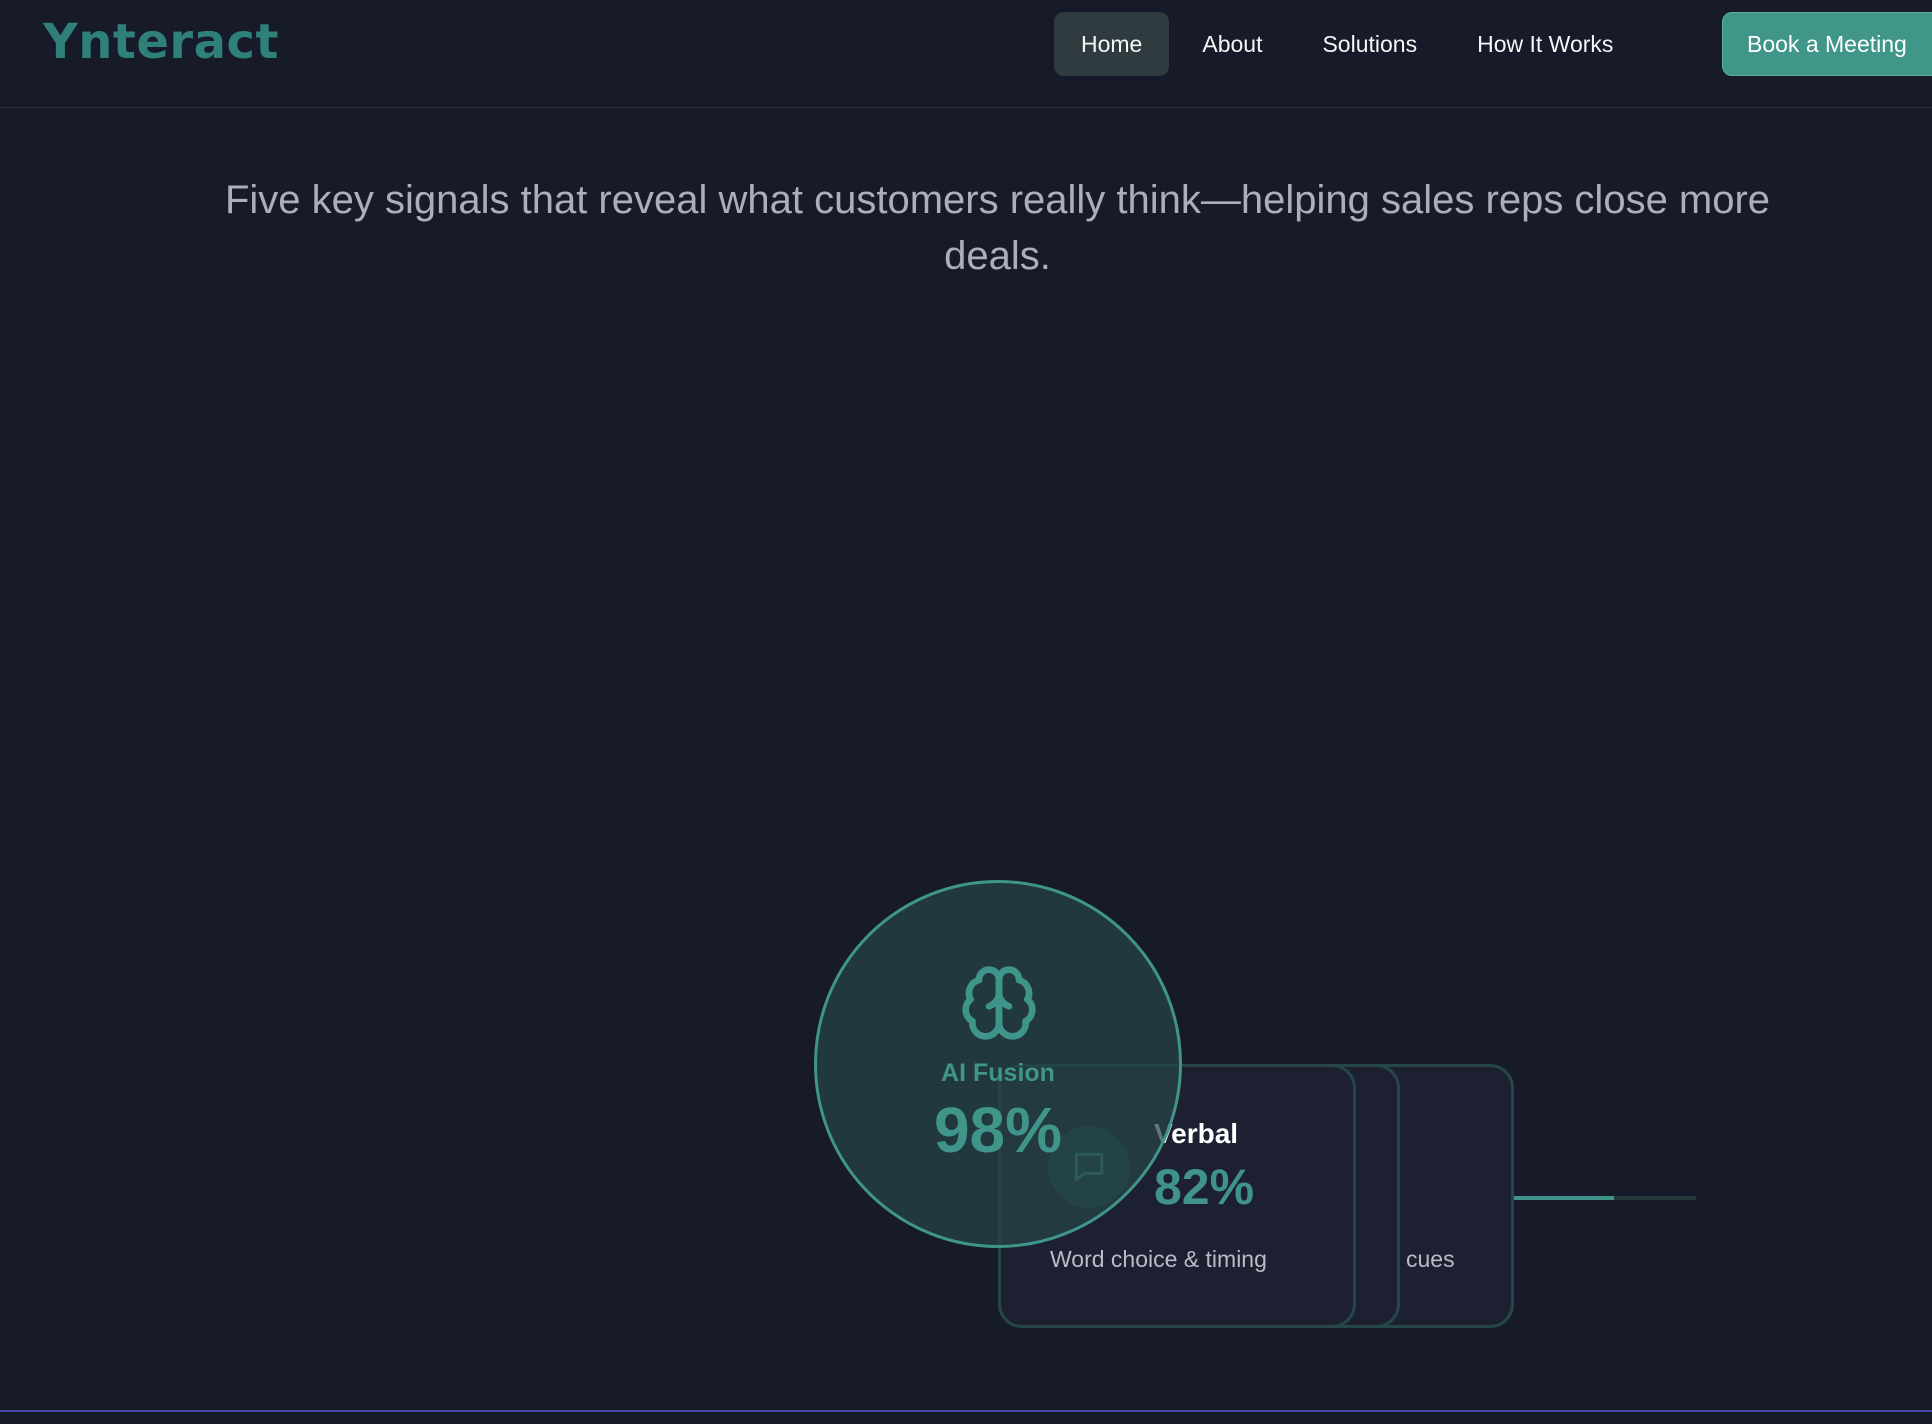 This screenshot has width=1932, height=1424. I want to click on signal-progress-track, so click(1605, 1198).